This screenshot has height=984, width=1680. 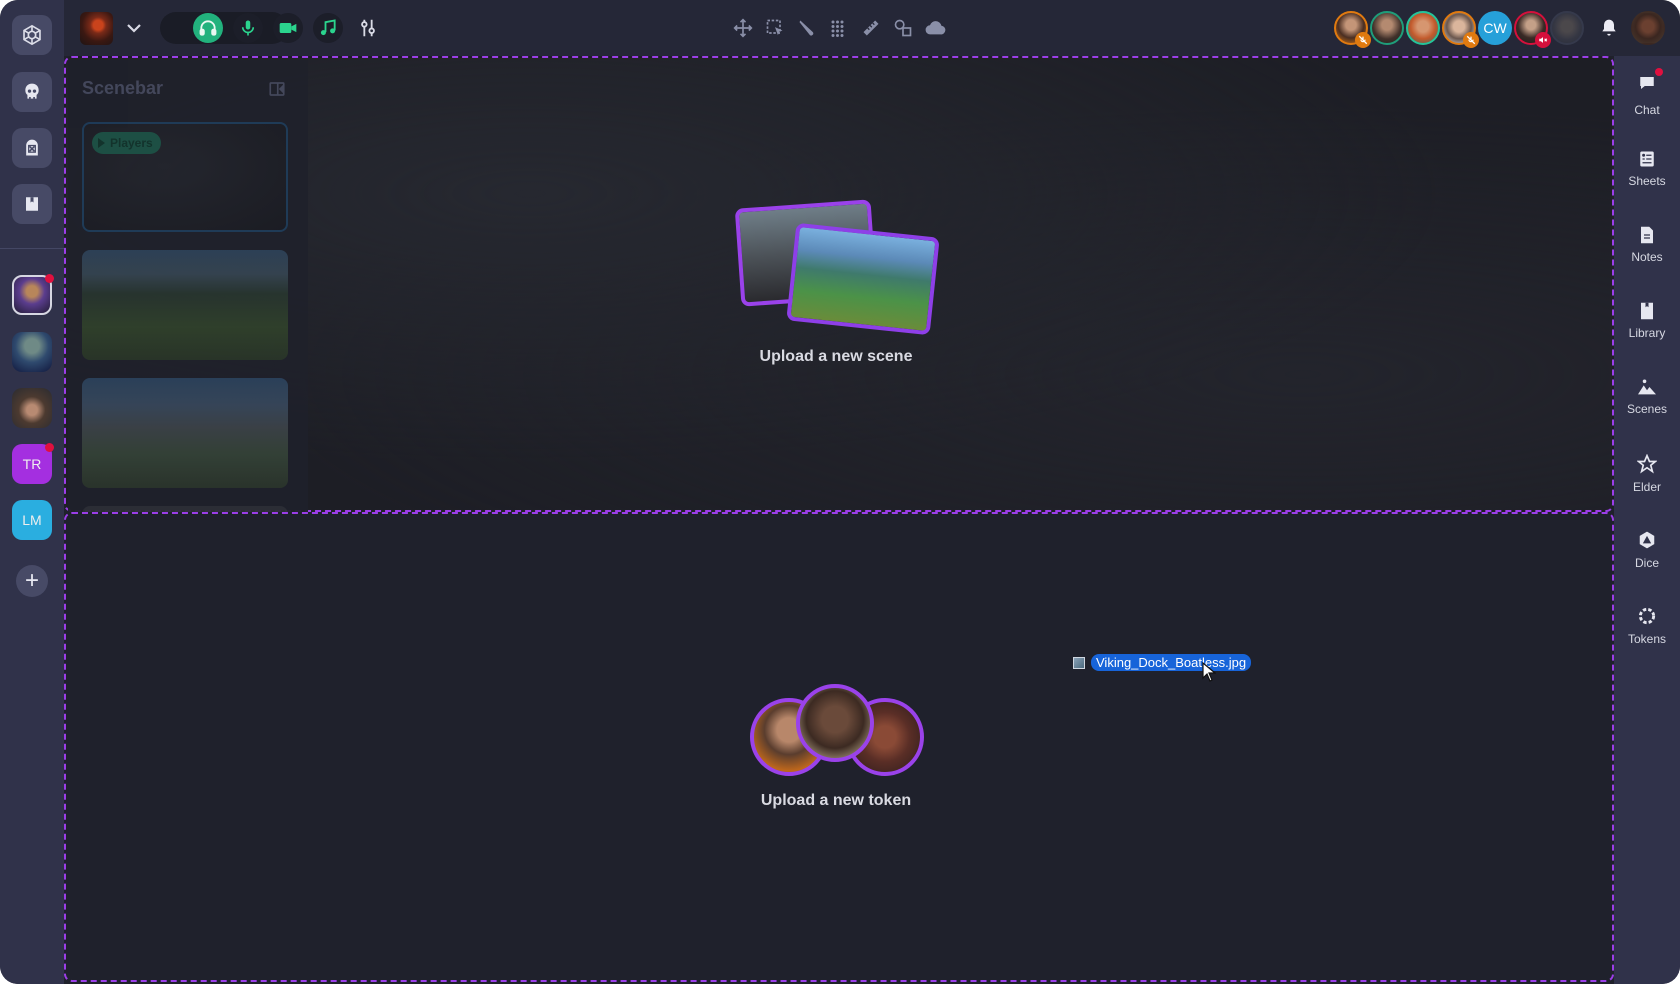 What do you see at coordinates (1648, 28) in the screenshot?
I see `user-profile-avatar` at bounding box center [1648, 28].